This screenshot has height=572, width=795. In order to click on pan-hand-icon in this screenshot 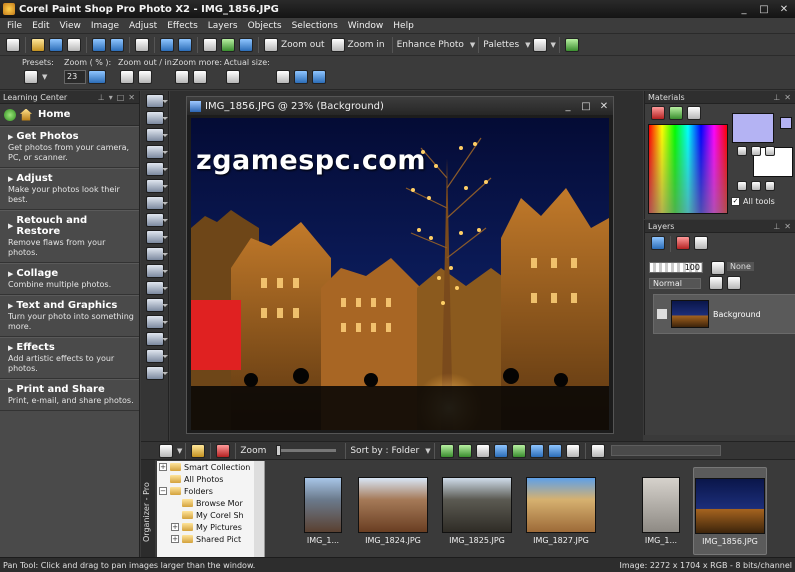, I will do `click(31, 77)`.